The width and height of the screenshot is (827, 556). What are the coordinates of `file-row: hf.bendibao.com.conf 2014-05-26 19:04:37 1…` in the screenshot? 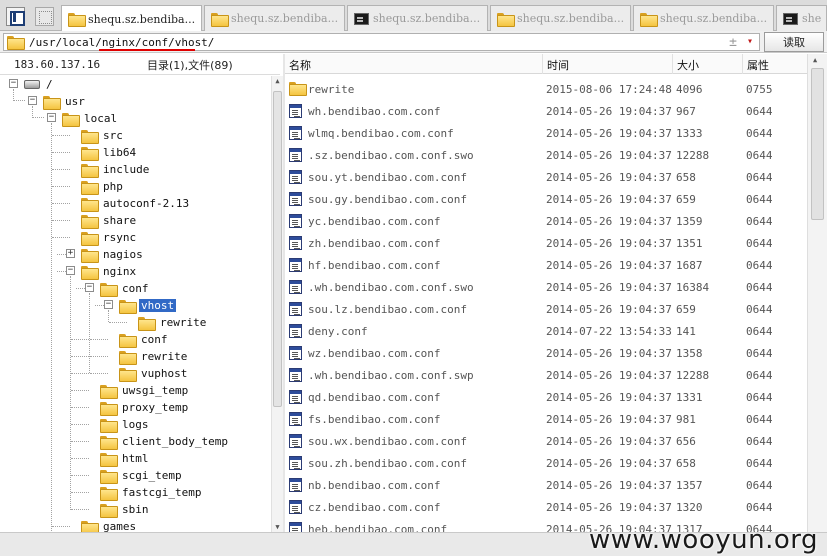 It's located at (546, 265).